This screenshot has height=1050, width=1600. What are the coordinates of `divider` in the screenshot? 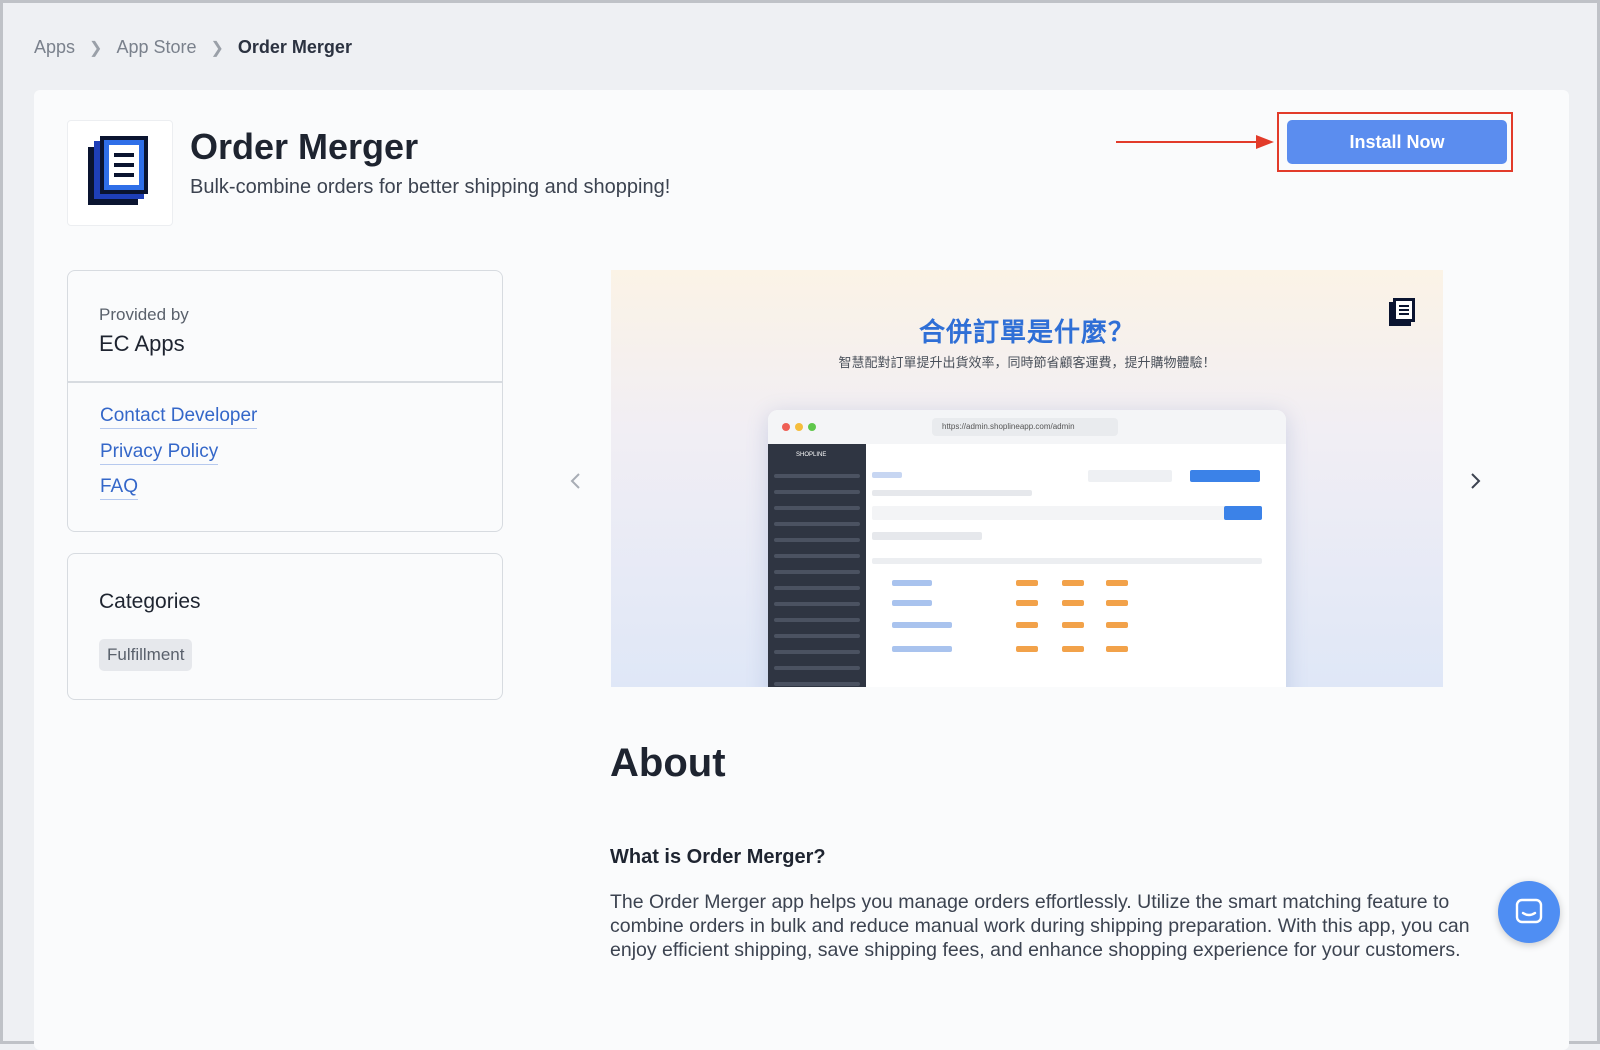 It's located at (285, 382).